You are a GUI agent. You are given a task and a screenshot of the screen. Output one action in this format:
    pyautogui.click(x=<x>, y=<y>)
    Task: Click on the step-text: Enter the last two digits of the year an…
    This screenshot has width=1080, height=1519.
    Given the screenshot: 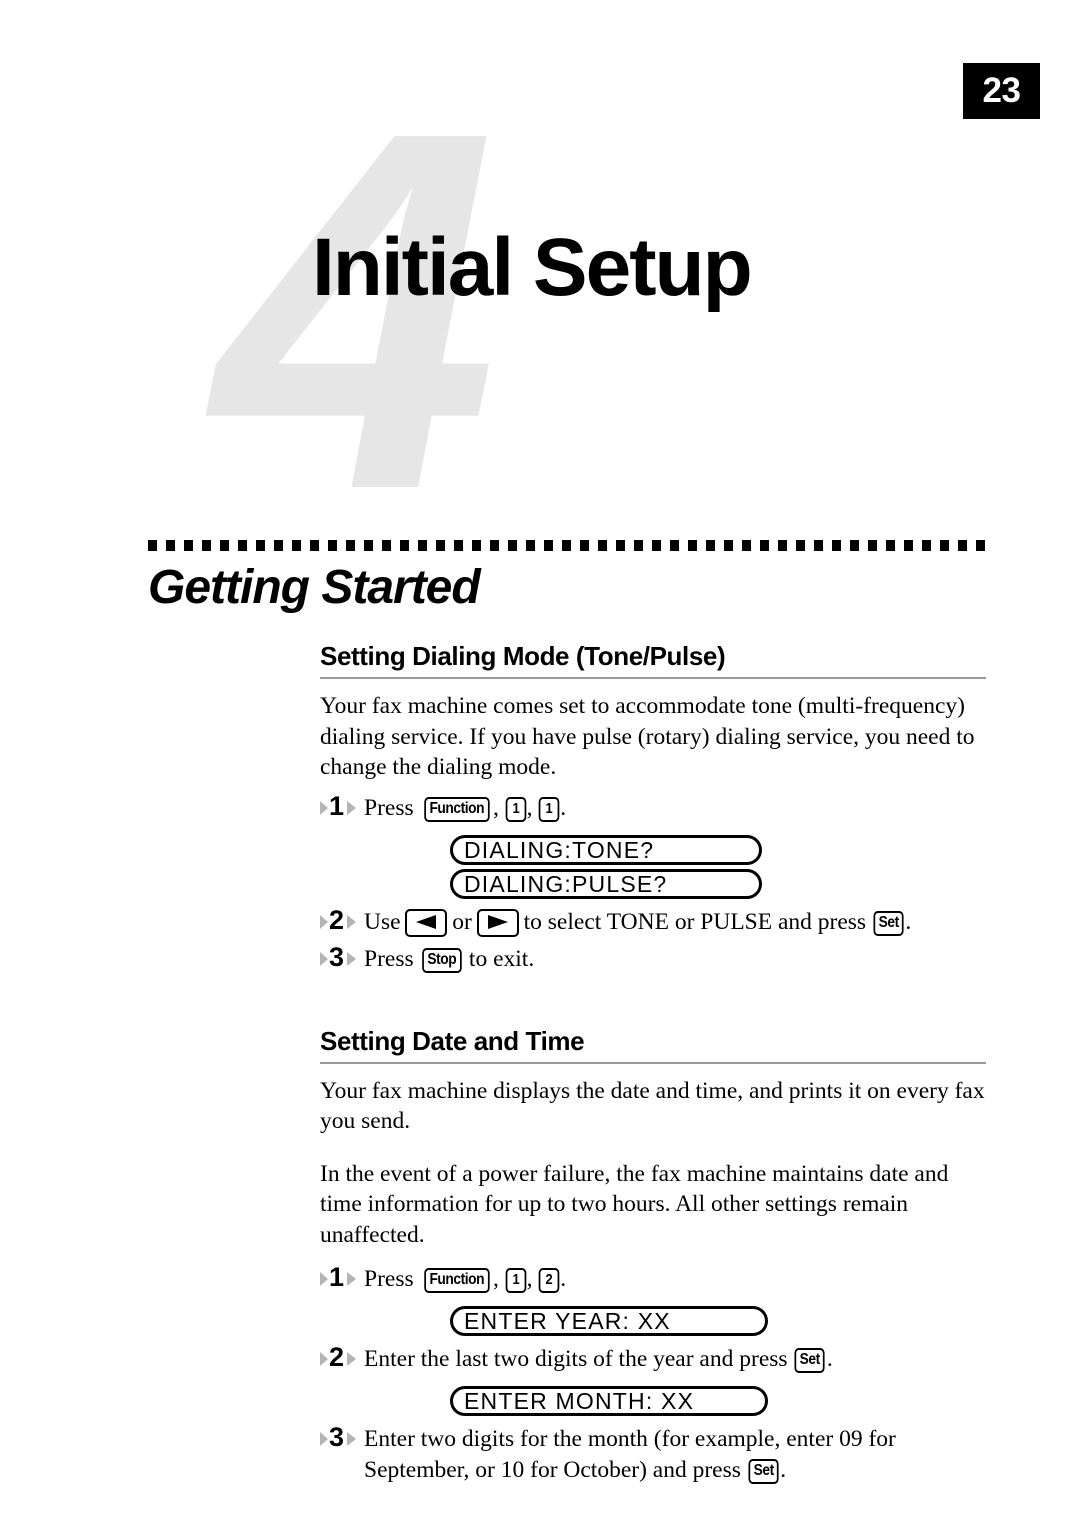 What is the action you would take?
    pyautogui.click(x=579, y=1359)
    